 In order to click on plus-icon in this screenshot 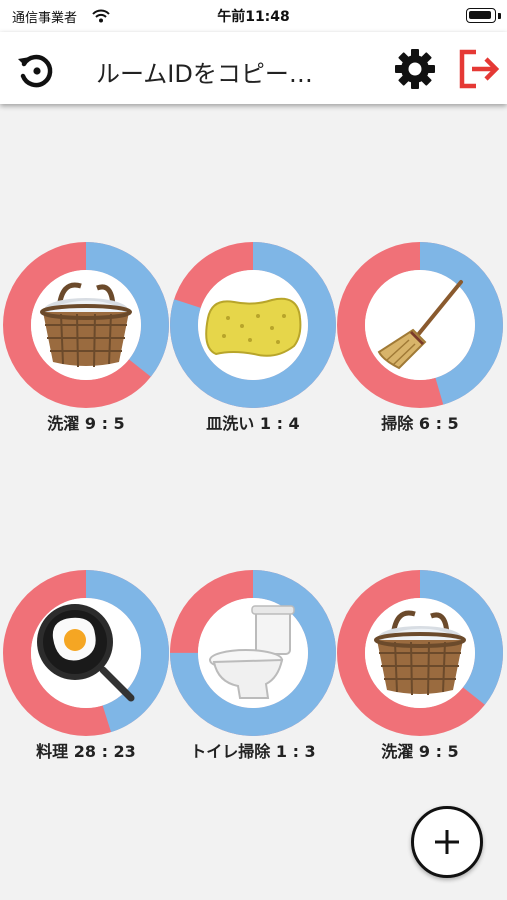, I will do `click(447, 842)`.